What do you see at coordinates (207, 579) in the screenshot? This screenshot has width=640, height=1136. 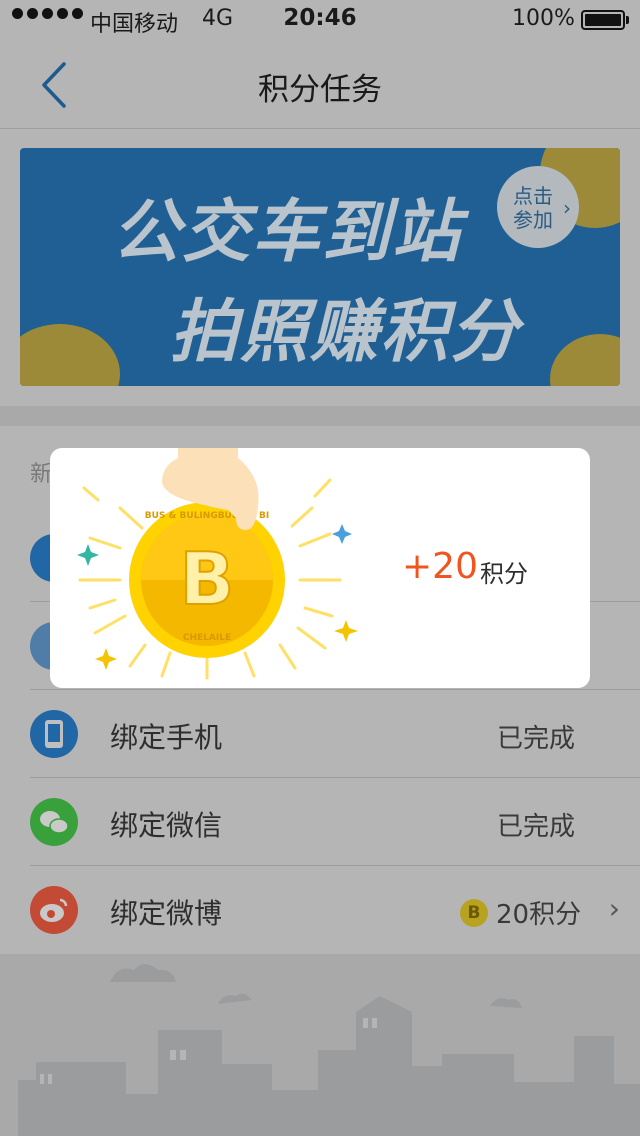 I see `coin-letter: B` at bounding box center [207, 579].